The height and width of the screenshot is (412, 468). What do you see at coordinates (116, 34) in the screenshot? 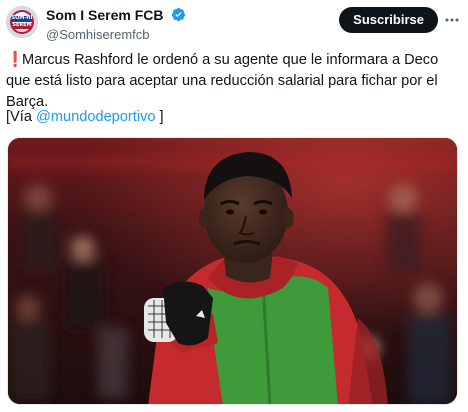
I see `account-handle: @Somhiseremfcb` at bounding box center [116, 34].